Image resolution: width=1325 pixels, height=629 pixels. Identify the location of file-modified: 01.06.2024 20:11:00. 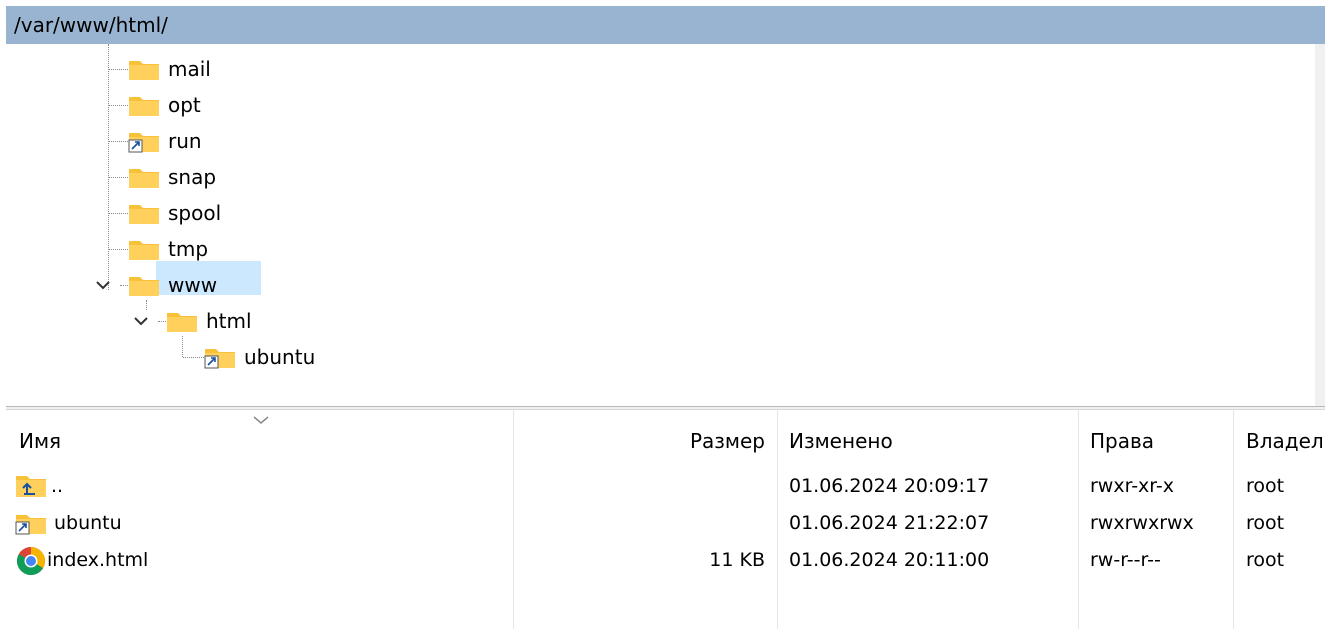
(889, 560).